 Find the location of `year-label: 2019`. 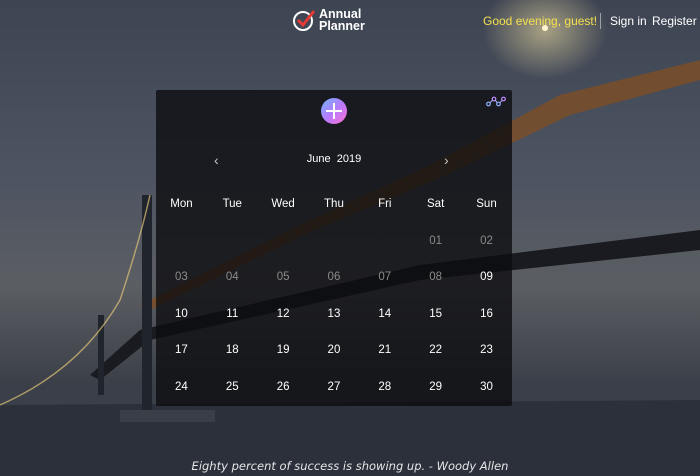

year-label: 2019 is located at coordinates (349, 159).